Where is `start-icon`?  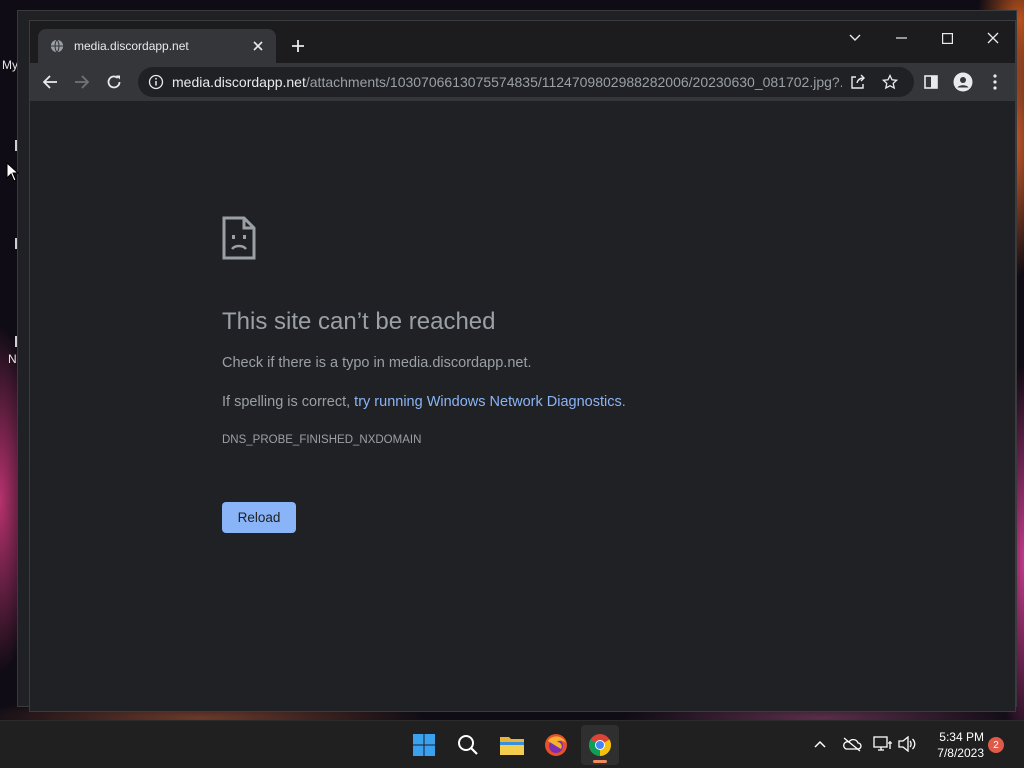 start-icon is located at coordinates (424, 745).